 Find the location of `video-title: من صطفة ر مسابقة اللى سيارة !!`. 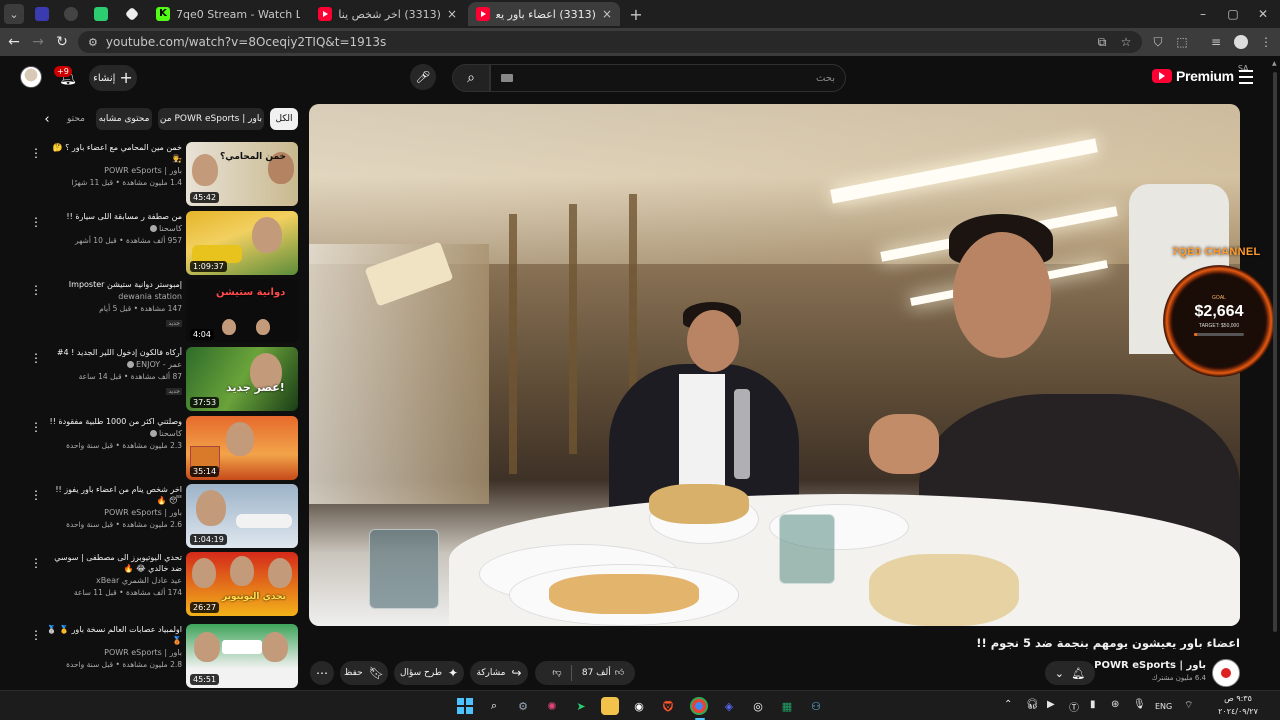

video-title: من صطفة ر مسابقة اللى سيارة !! is located at coordinates (114, 216).